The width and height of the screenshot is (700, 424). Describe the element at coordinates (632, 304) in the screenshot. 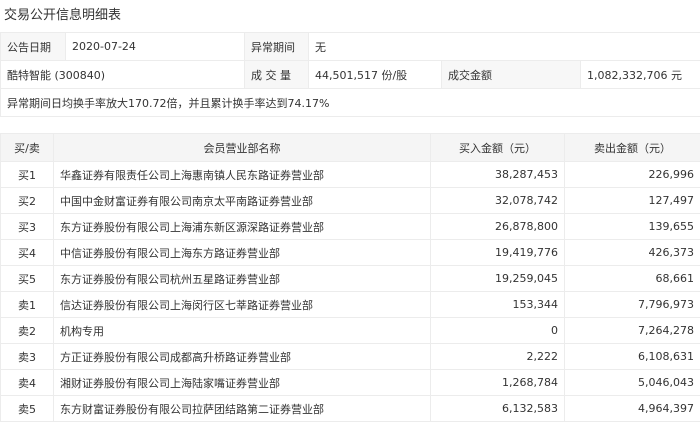

I see `sell-amount-cell: 7,796,973` at that location.